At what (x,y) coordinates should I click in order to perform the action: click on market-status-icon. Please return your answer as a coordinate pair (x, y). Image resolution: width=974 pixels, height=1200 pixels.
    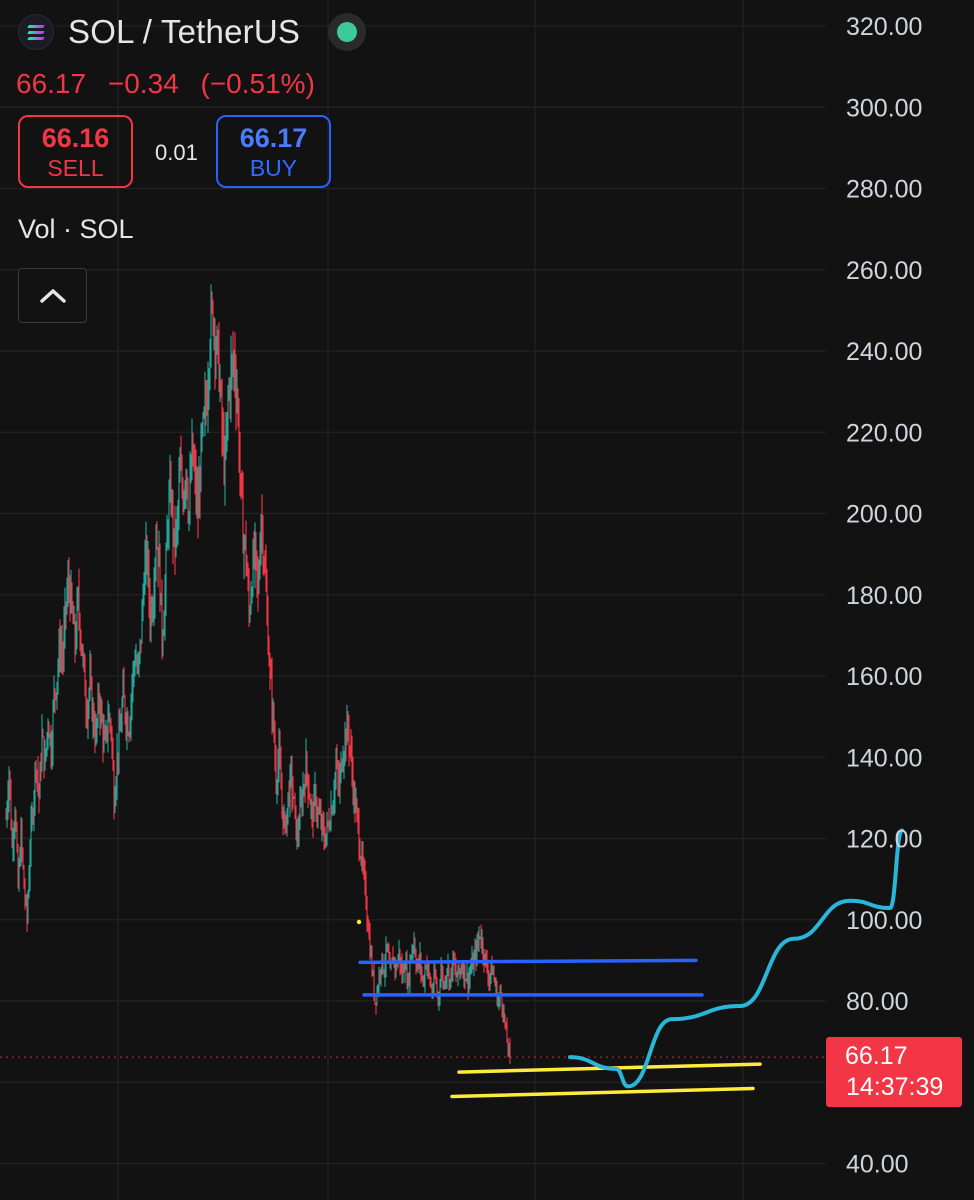
    Looking at the image, I should click on (347, 32).